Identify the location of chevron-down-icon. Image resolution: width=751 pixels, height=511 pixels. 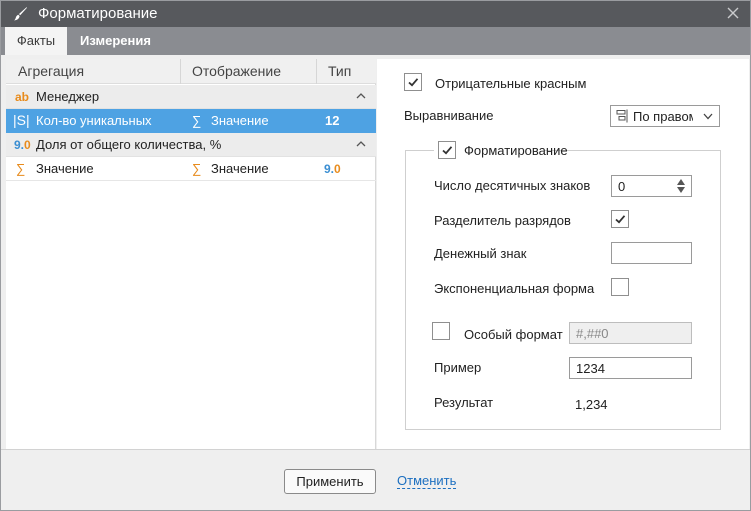
(708, 116).